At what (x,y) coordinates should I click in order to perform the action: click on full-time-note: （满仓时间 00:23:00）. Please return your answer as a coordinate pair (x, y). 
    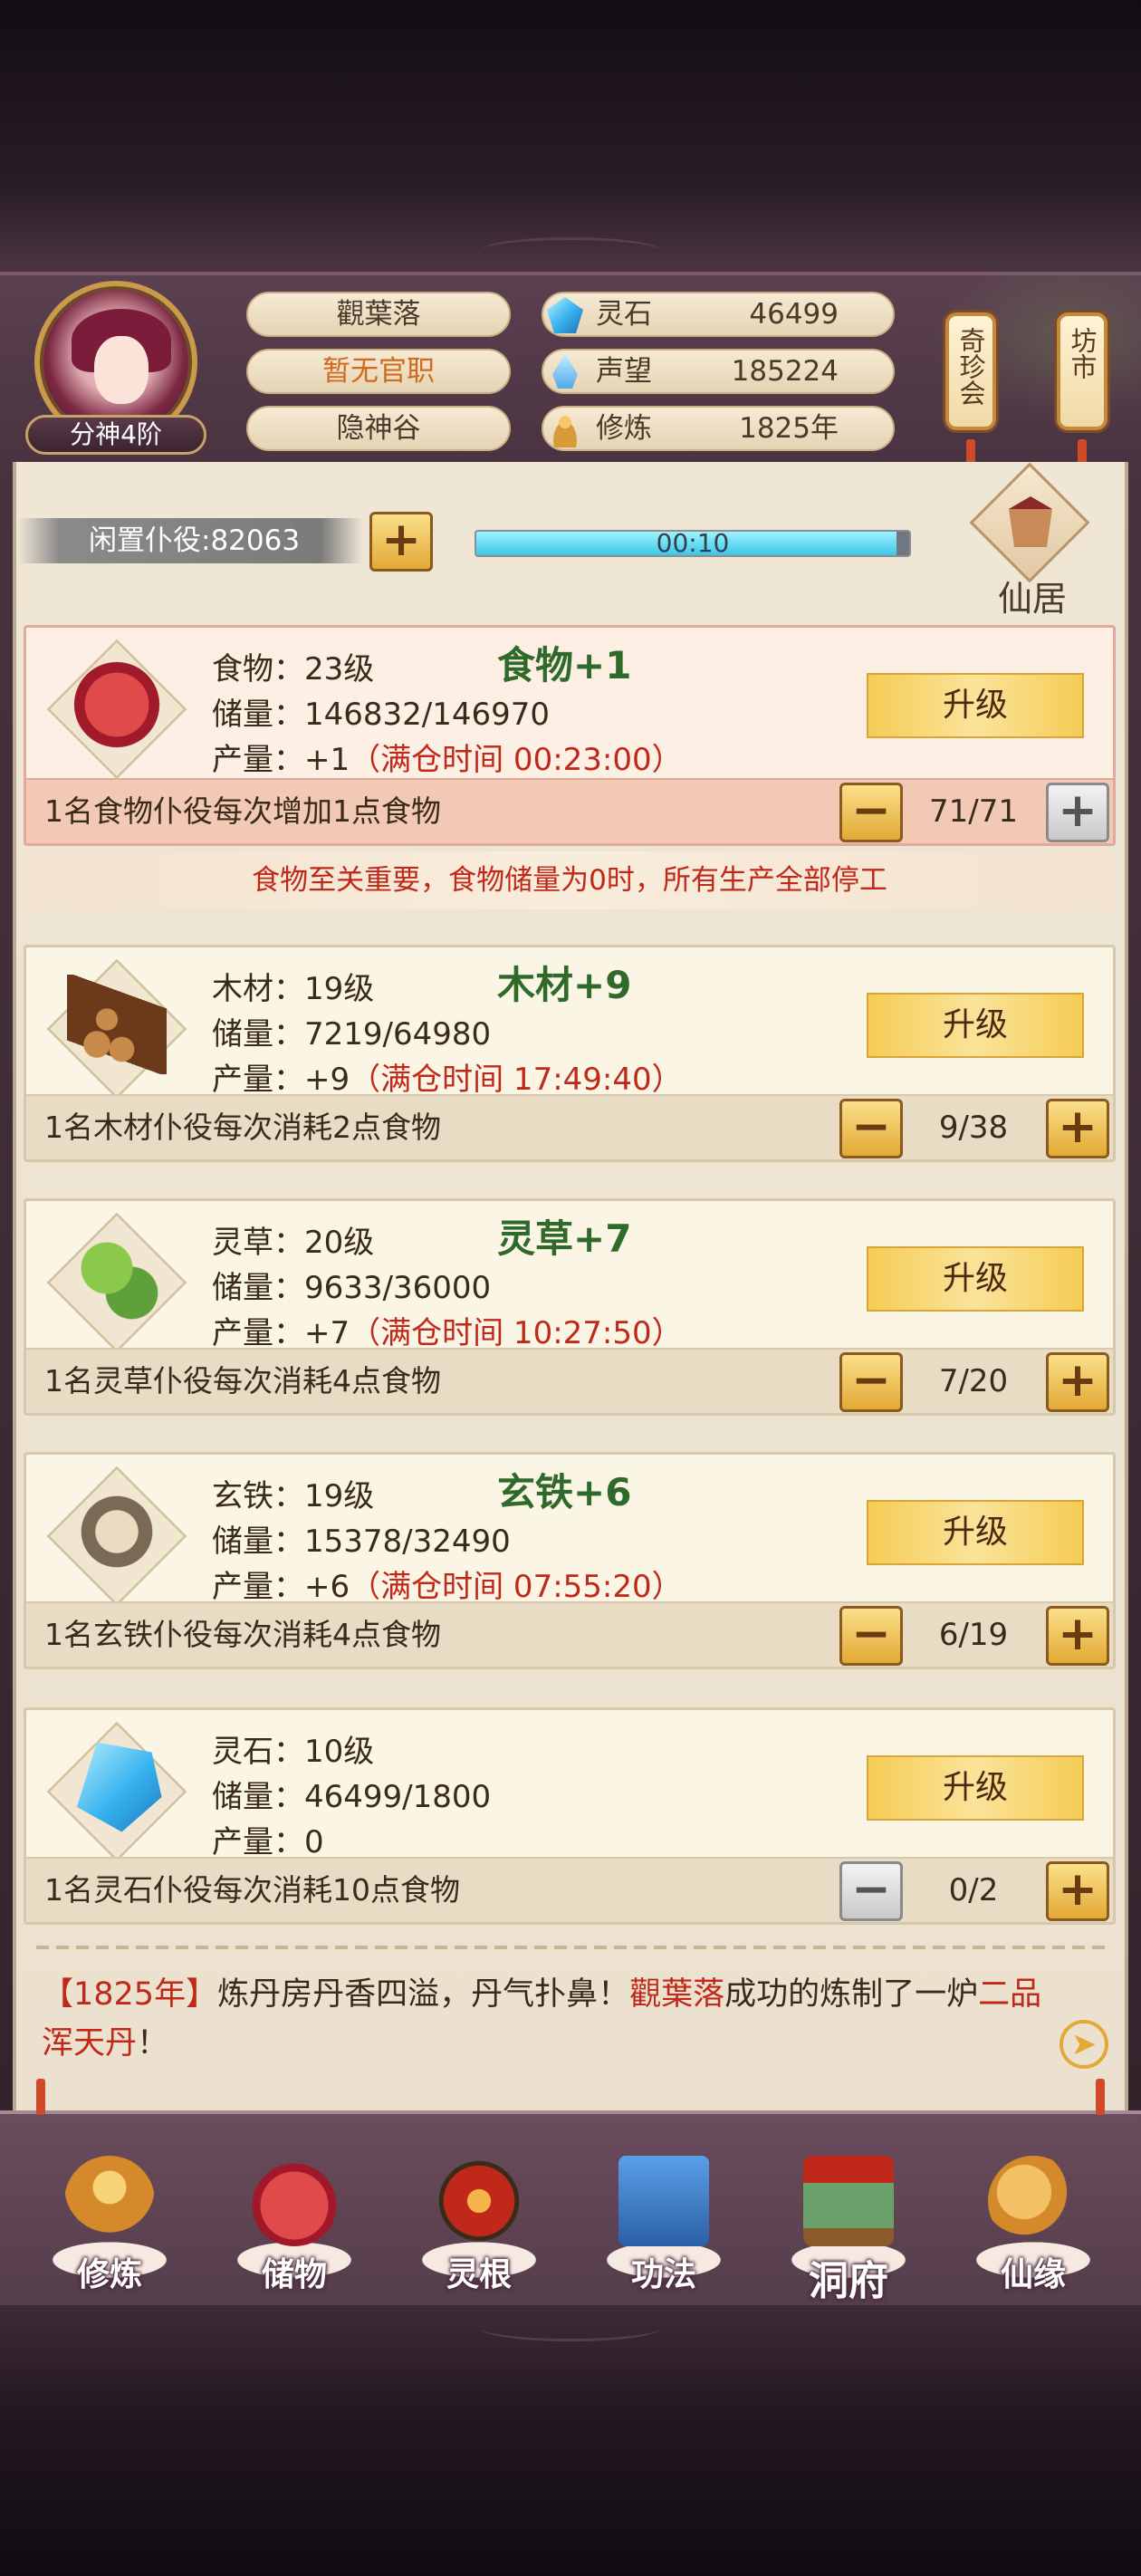
    Looking at the image, I should click on (516, 760).